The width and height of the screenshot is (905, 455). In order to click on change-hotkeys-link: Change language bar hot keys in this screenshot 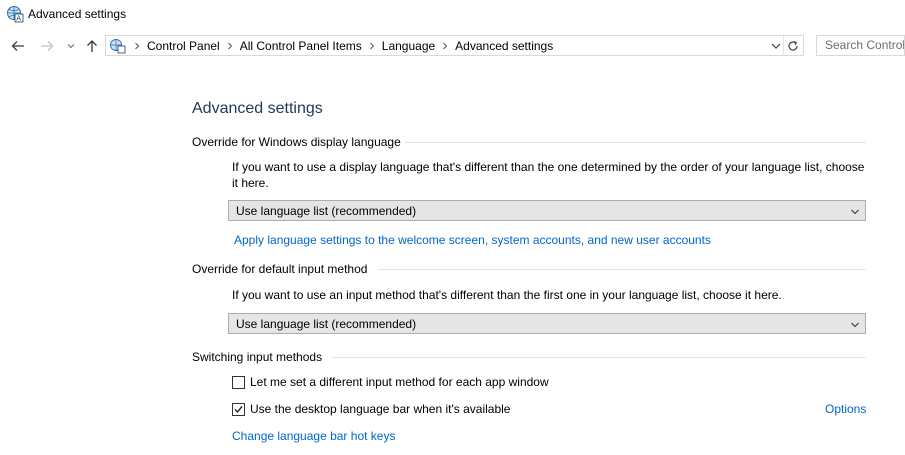, I will do `click(313, 436)`.